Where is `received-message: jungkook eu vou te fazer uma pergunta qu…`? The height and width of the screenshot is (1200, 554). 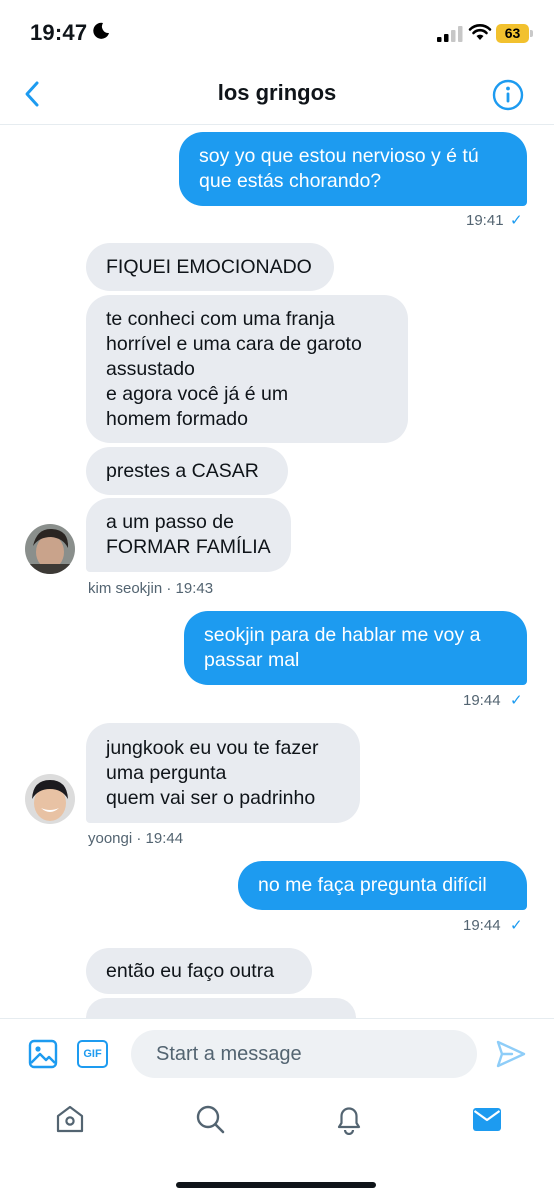 received-message: jungkook eu vou te fazer uma pergunta qu… is located at coordinates (223, 773).